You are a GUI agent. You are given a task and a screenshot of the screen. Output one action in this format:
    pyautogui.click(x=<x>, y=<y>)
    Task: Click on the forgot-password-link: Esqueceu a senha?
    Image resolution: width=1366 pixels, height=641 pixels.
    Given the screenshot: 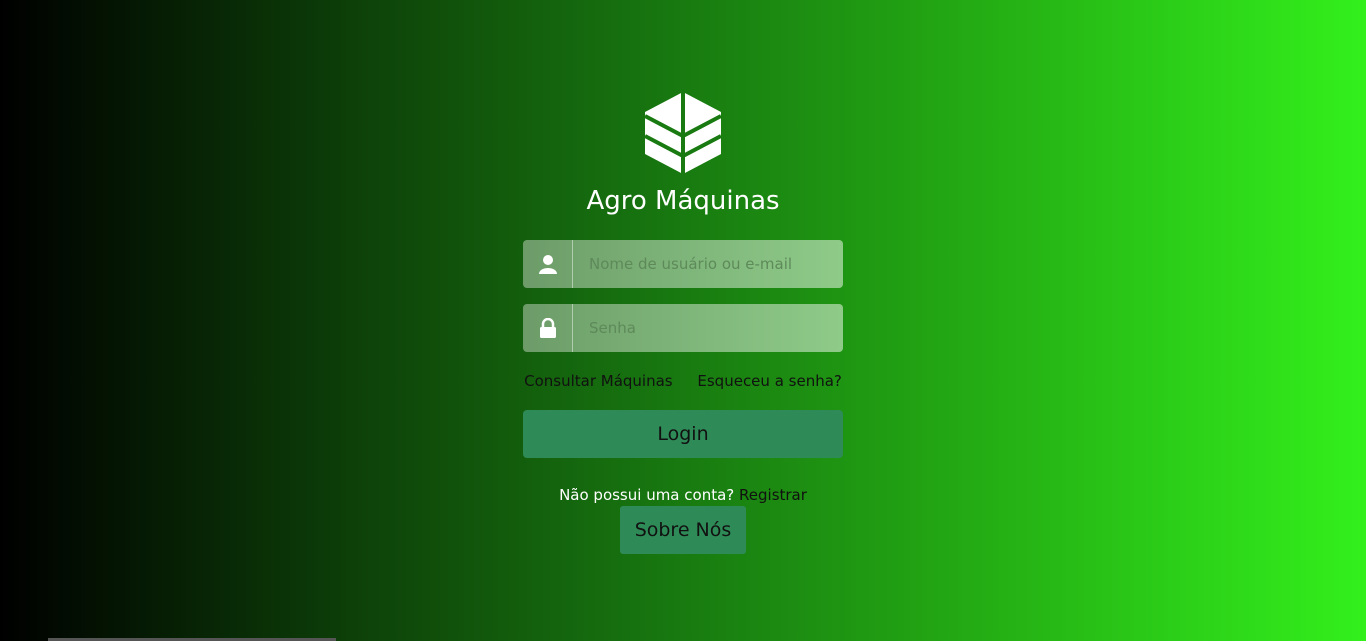 What is the action you would take?
    pyautogui.click(x=769, y=381)
    